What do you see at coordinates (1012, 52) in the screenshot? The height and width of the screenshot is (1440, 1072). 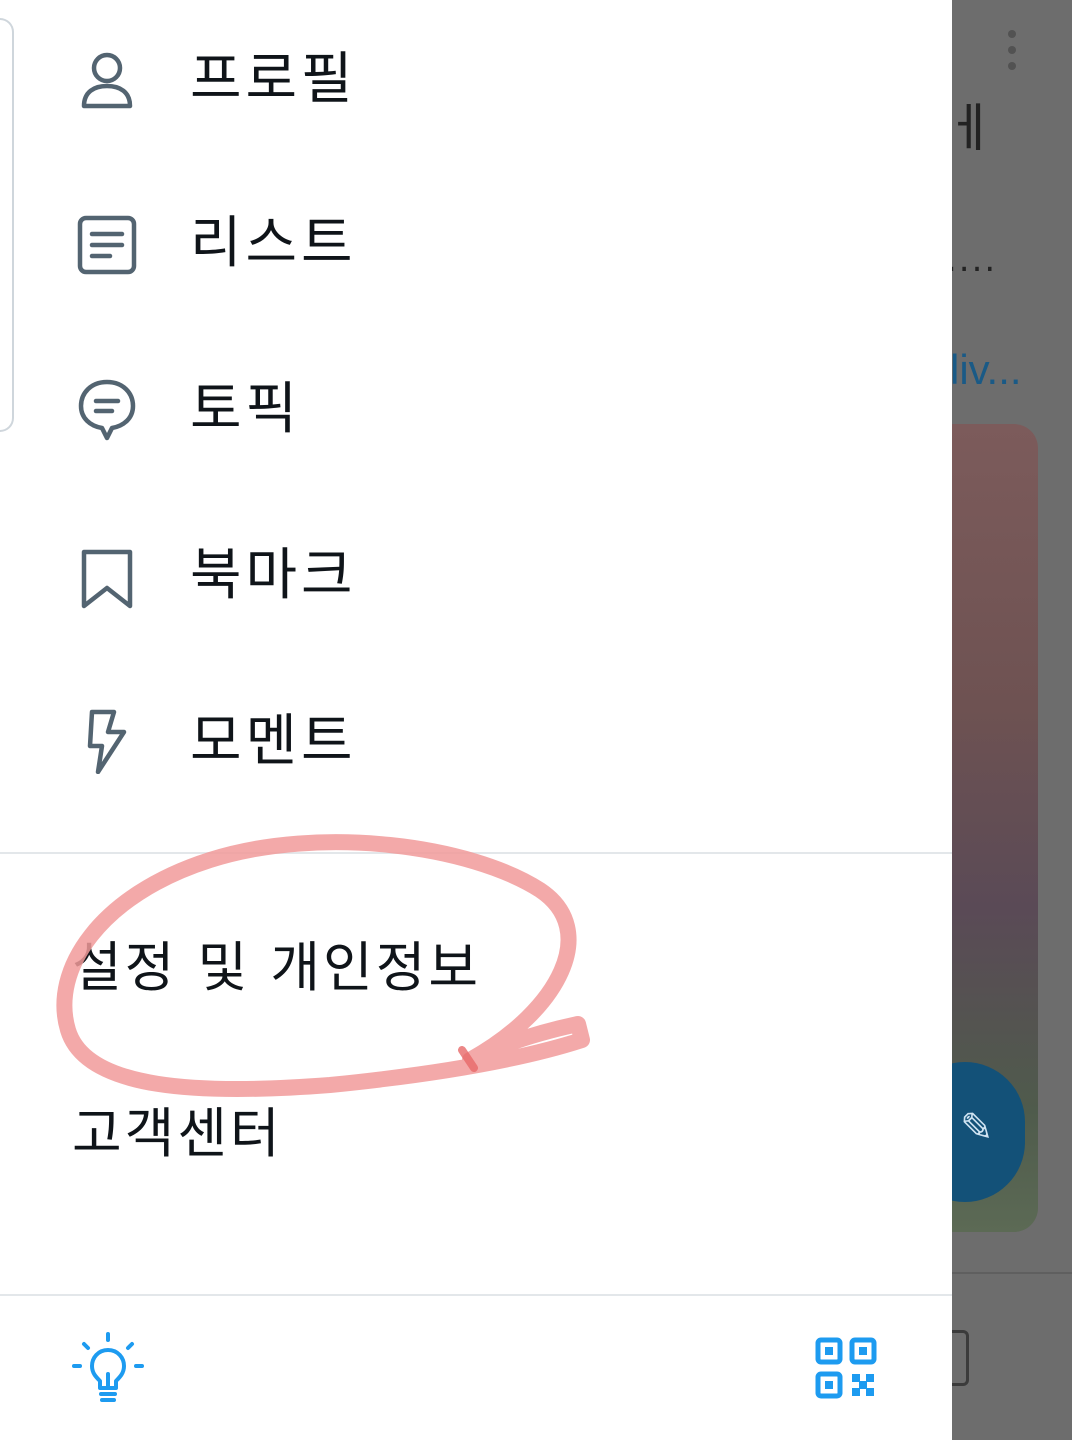 I see `more-options-icon` at bounding box center [1012, 52].